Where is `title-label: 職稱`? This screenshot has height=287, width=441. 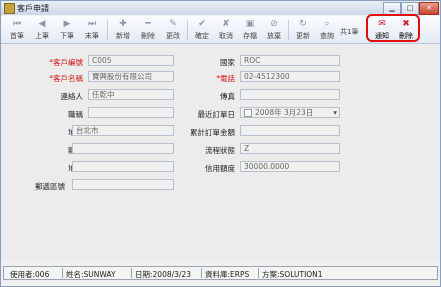
title-label: 職稱 is located at coordinates (75, 114).